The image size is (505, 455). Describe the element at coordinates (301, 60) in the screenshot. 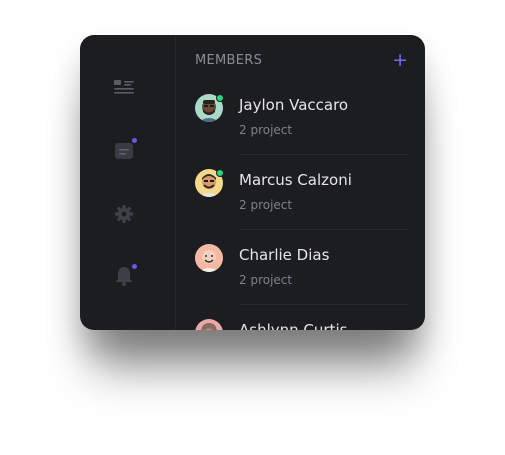

I see `section-header: MEMBERS +` at that location.